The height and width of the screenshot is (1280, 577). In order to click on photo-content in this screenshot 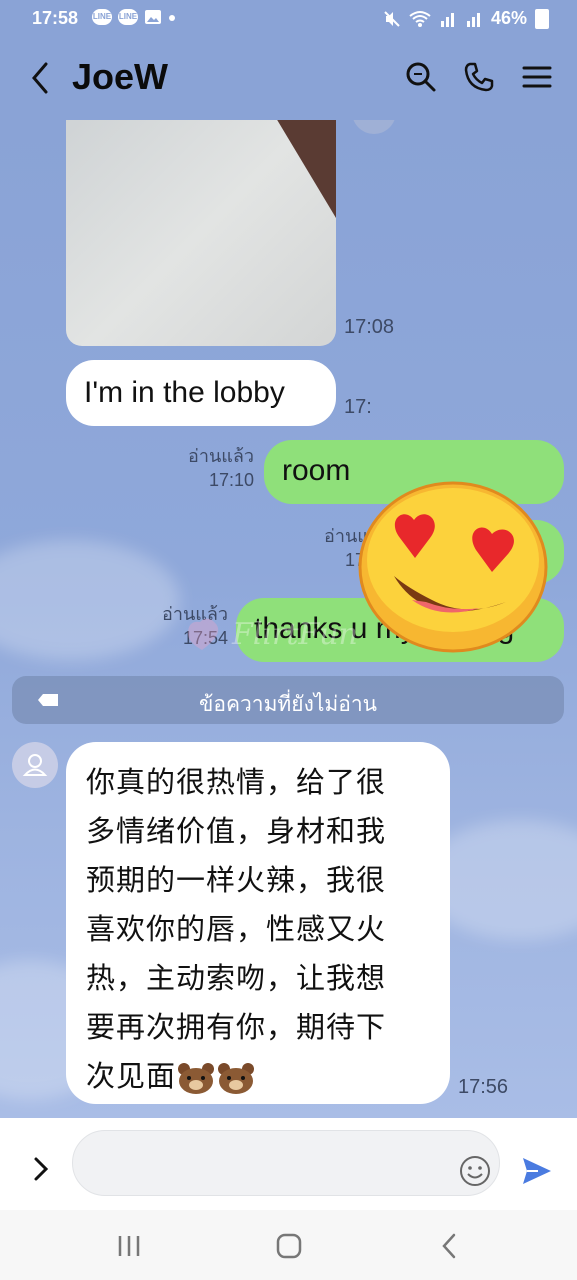, I will do `click(306, 169)`.